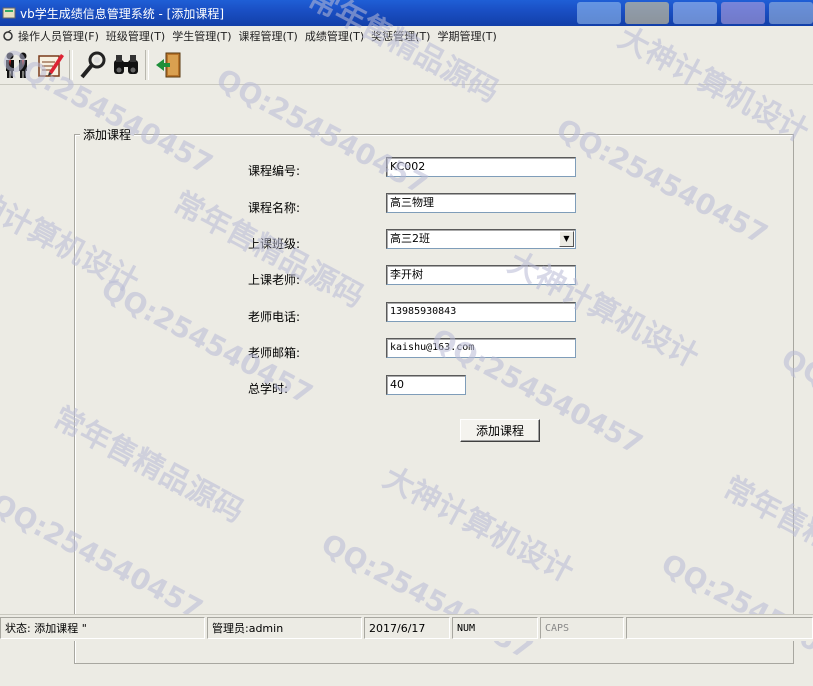 The width and height of the screenshot is (813, 686). Describe the element at coordinates (272, 36) in the screenshot. I see `menu-course: 课程管理(T)` at that location.